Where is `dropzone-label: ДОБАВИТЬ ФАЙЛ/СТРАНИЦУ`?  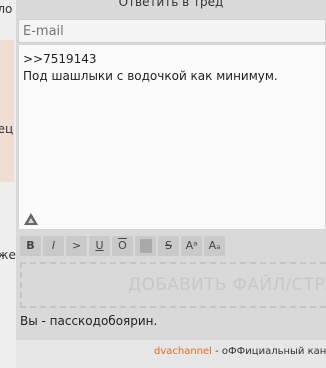
dropzone-label: ДОБАВИТЬ ФАЙЛ/СТРАНИЦУ is located at coordinates (227, 285).